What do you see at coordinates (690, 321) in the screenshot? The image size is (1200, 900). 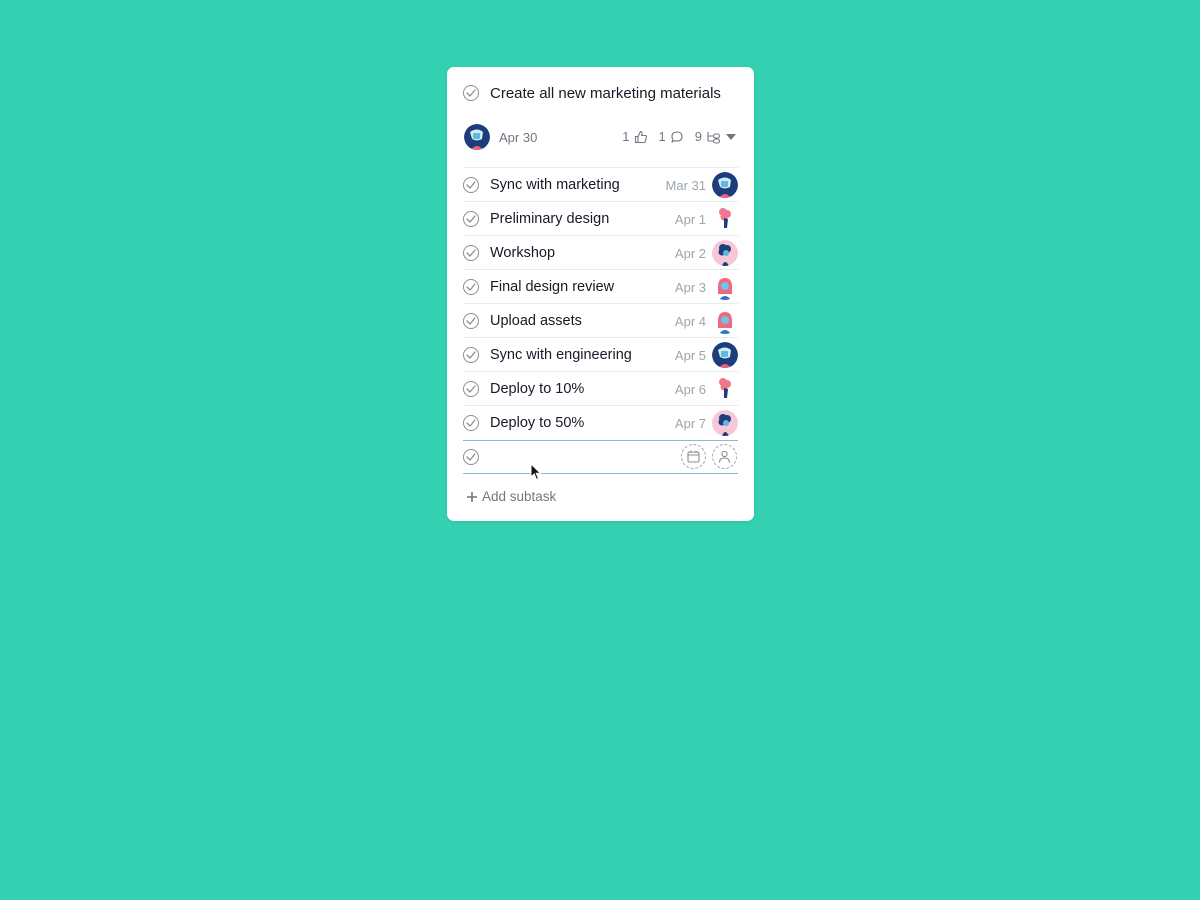 I see `subtask-date: Apr 4` at bounding box center [690, 321].